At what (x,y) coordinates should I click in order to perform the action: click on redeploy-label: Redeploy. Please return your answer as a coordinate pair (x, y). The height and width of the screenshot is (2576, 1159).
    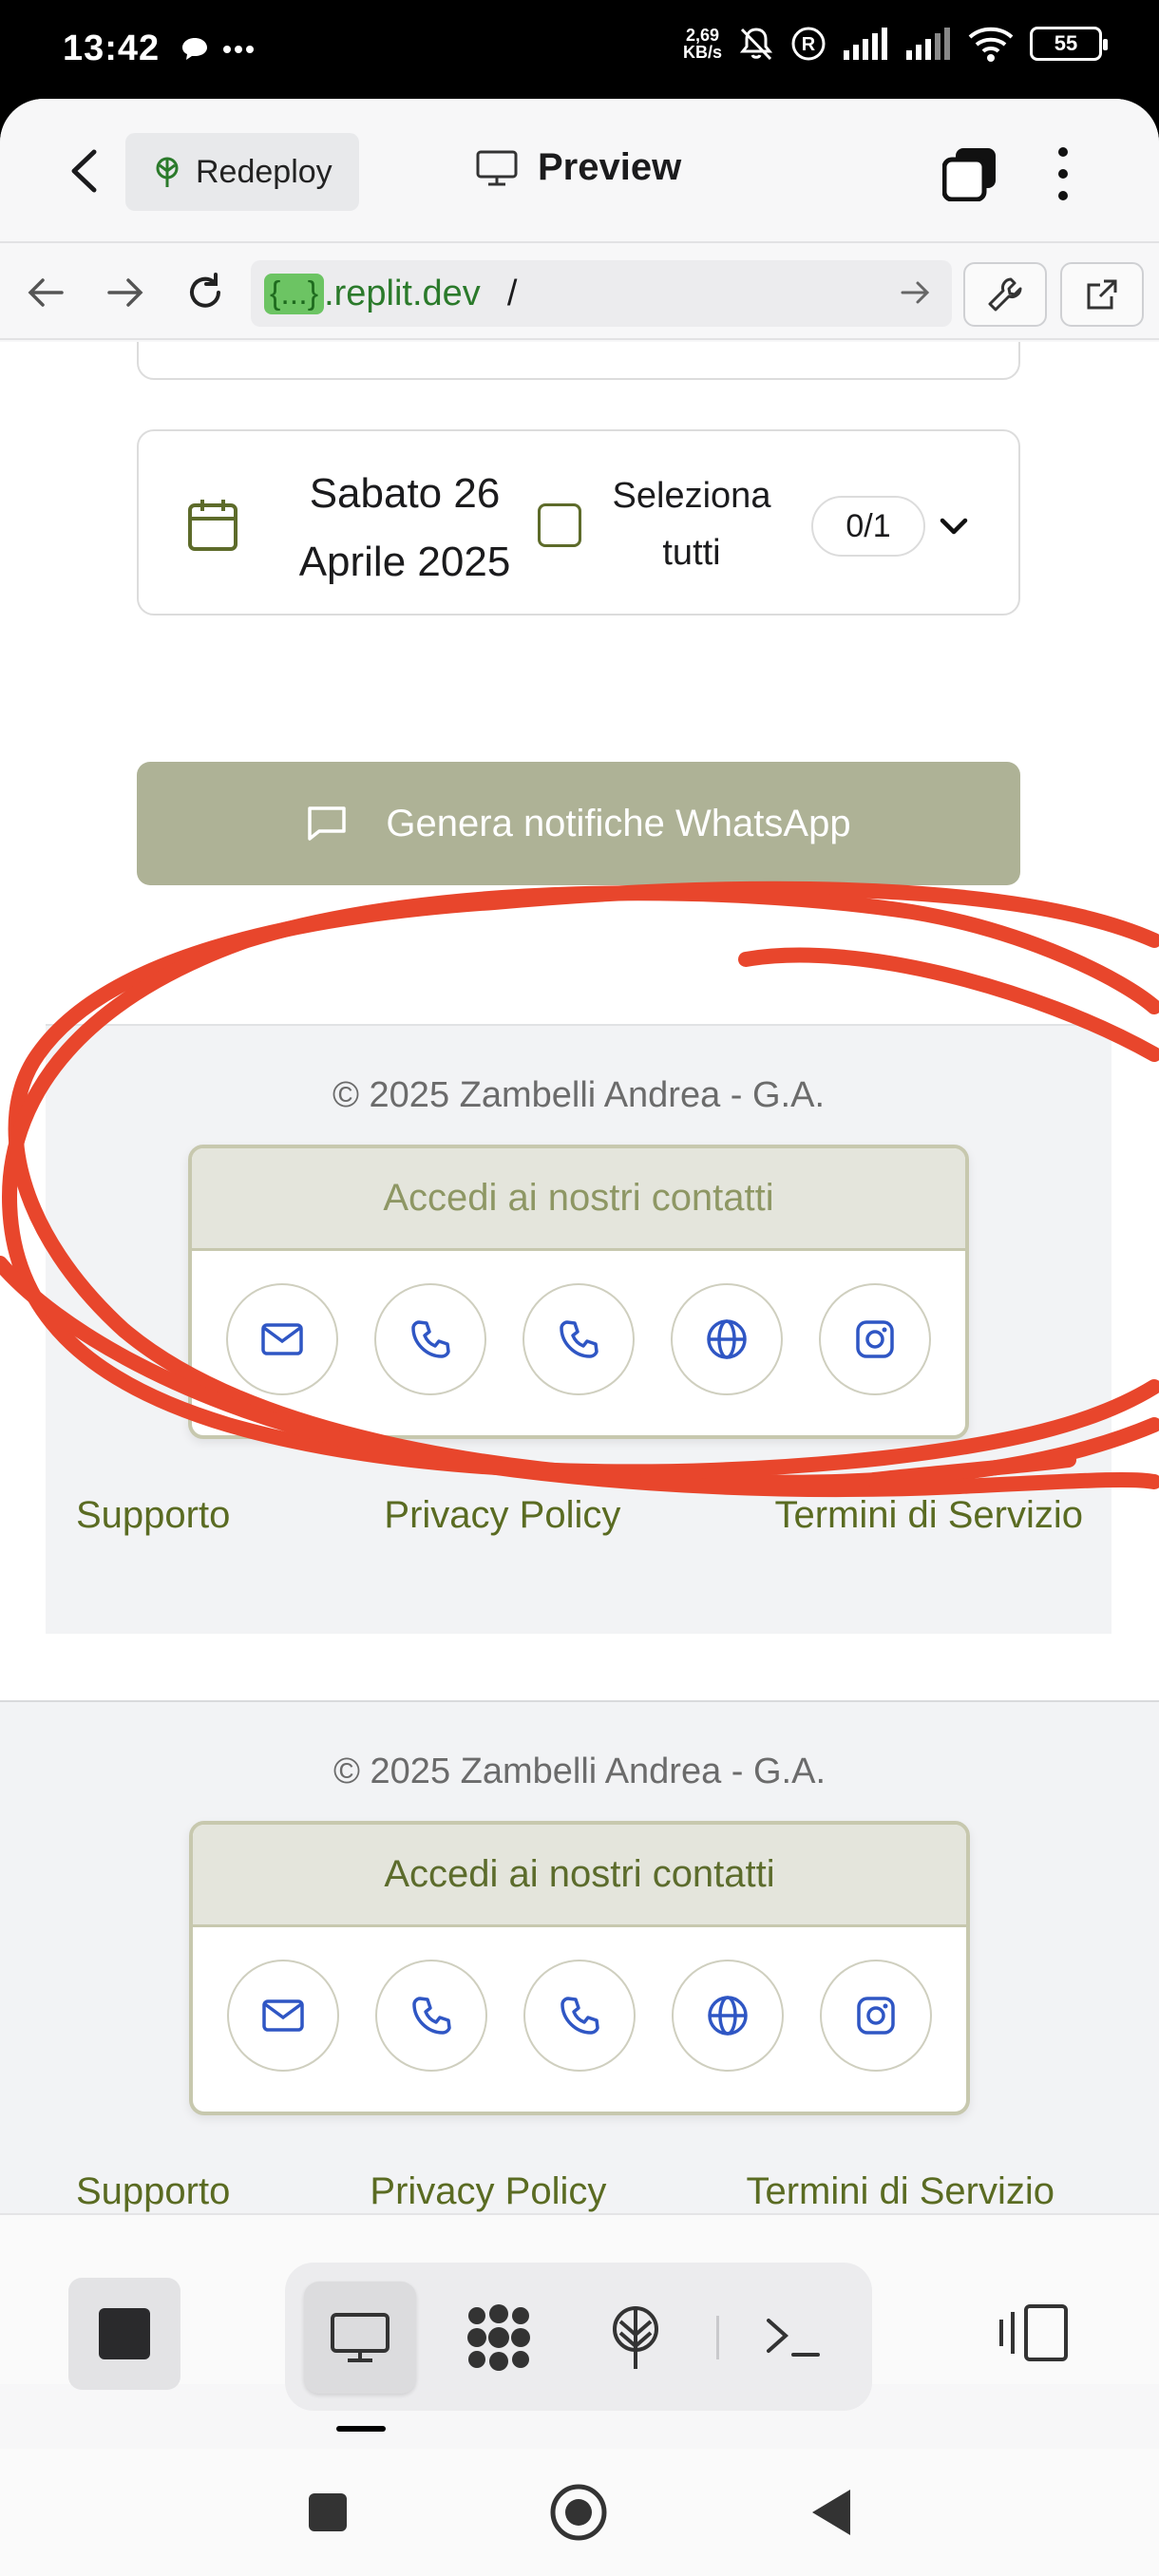
    Looking at the image, I should click on (264, 171).